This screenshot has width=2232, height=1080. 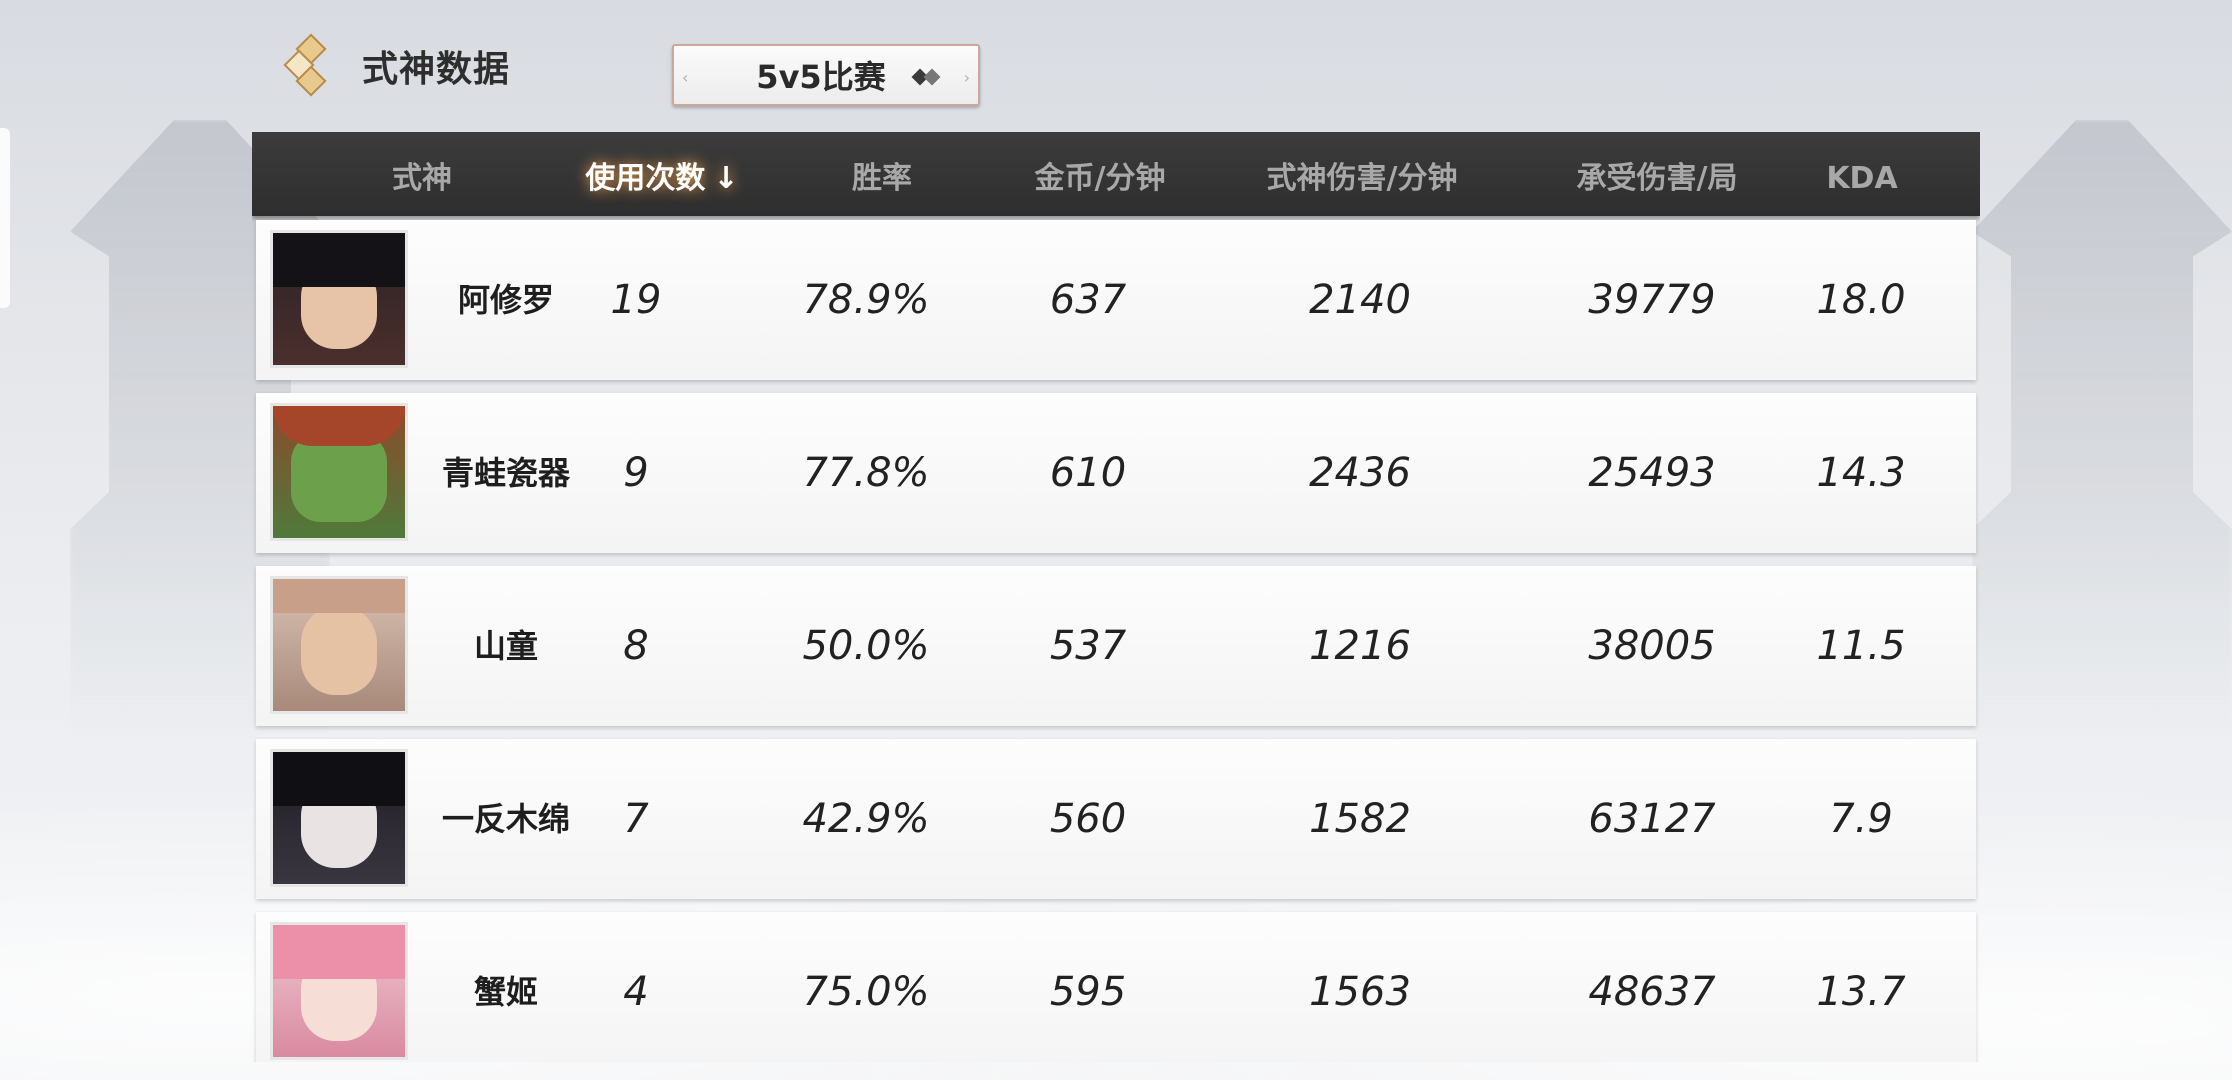 I want to click on mode-dropdown-label: 5v5比赛, so click(x=821, y=77).